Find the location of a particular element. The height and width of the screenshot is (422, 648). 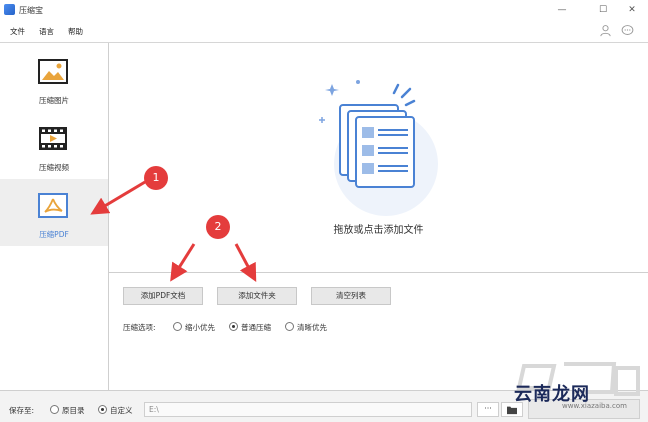

pdf-icon is located at coordinates (53, 205).